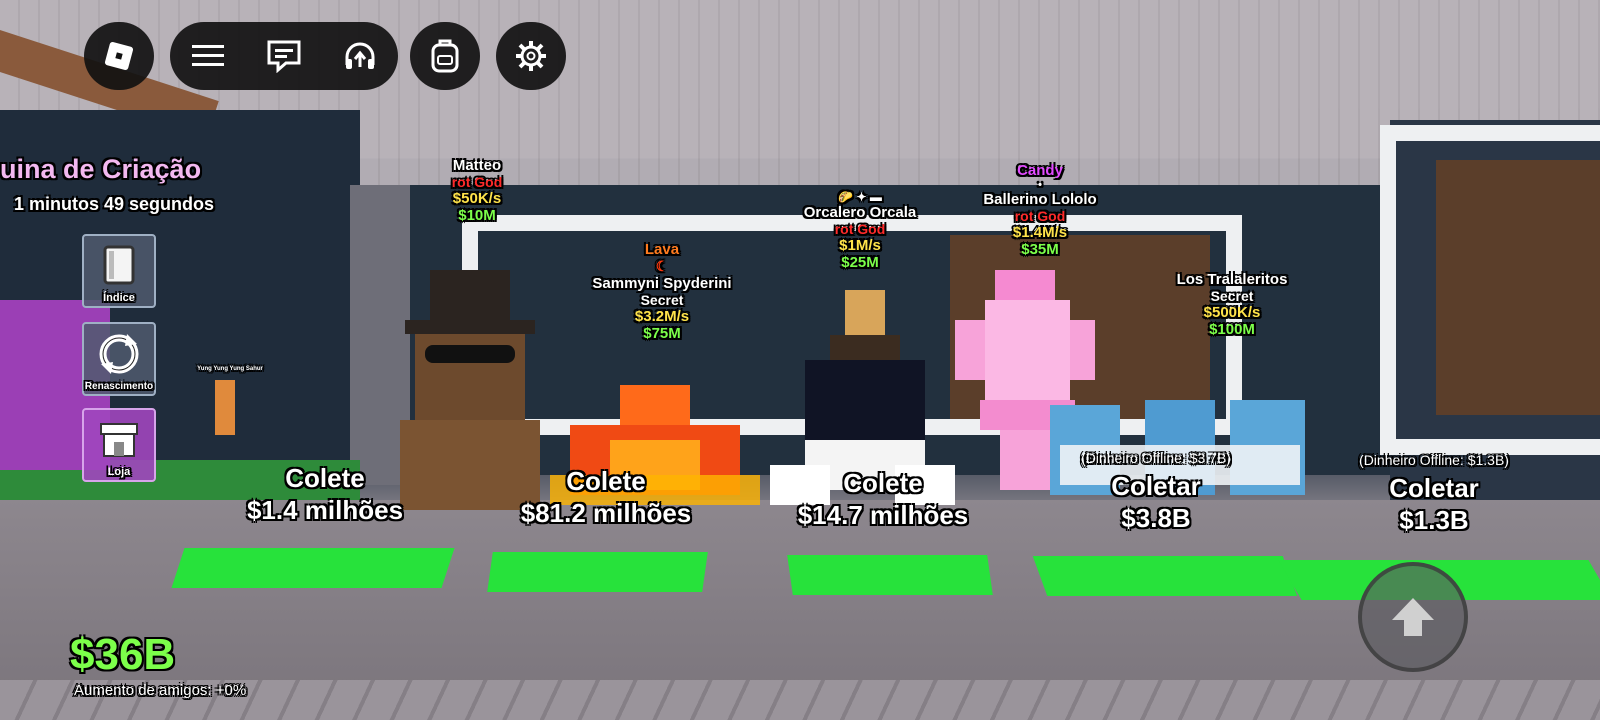 The width and height of the screenshot is (1600, 720). Describe the element at coordinates (1040, 185) in the screenshot. I see `candy-trait-icon: •` at that location.